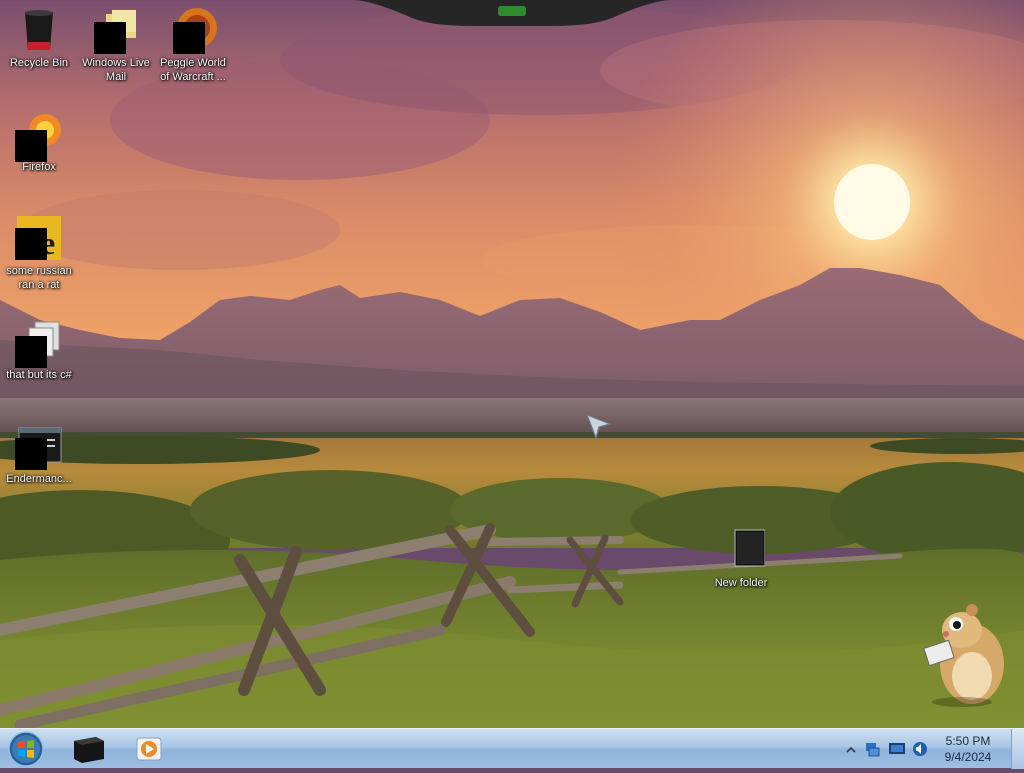 The height and width of the screenshot is (773, 1024). I want to click on monitor-icon, so click(897, 751).